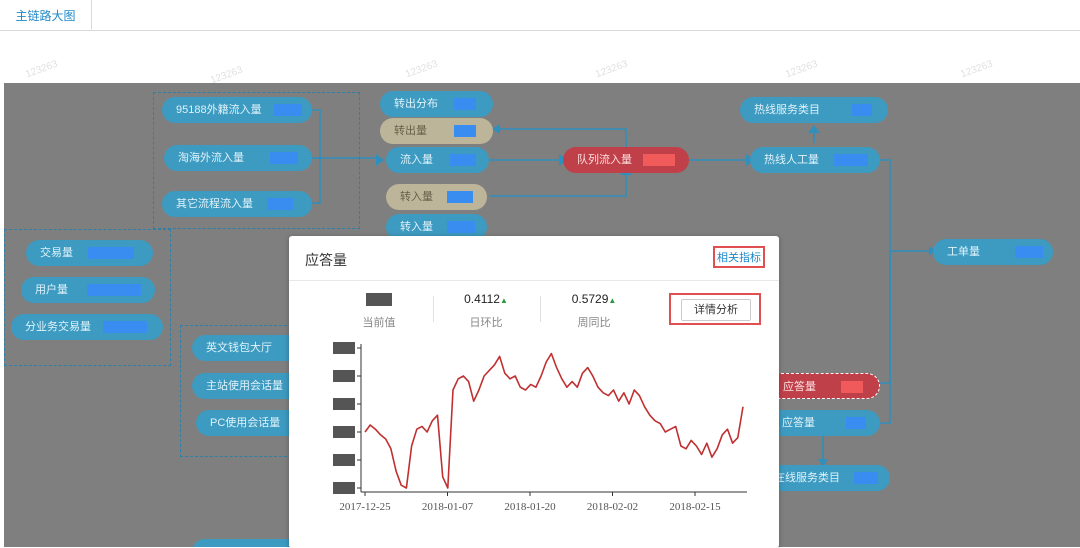 This screenshot has width=1080, height=548. I want to click on day-ratio-label: 日环比, so click(486, 323).